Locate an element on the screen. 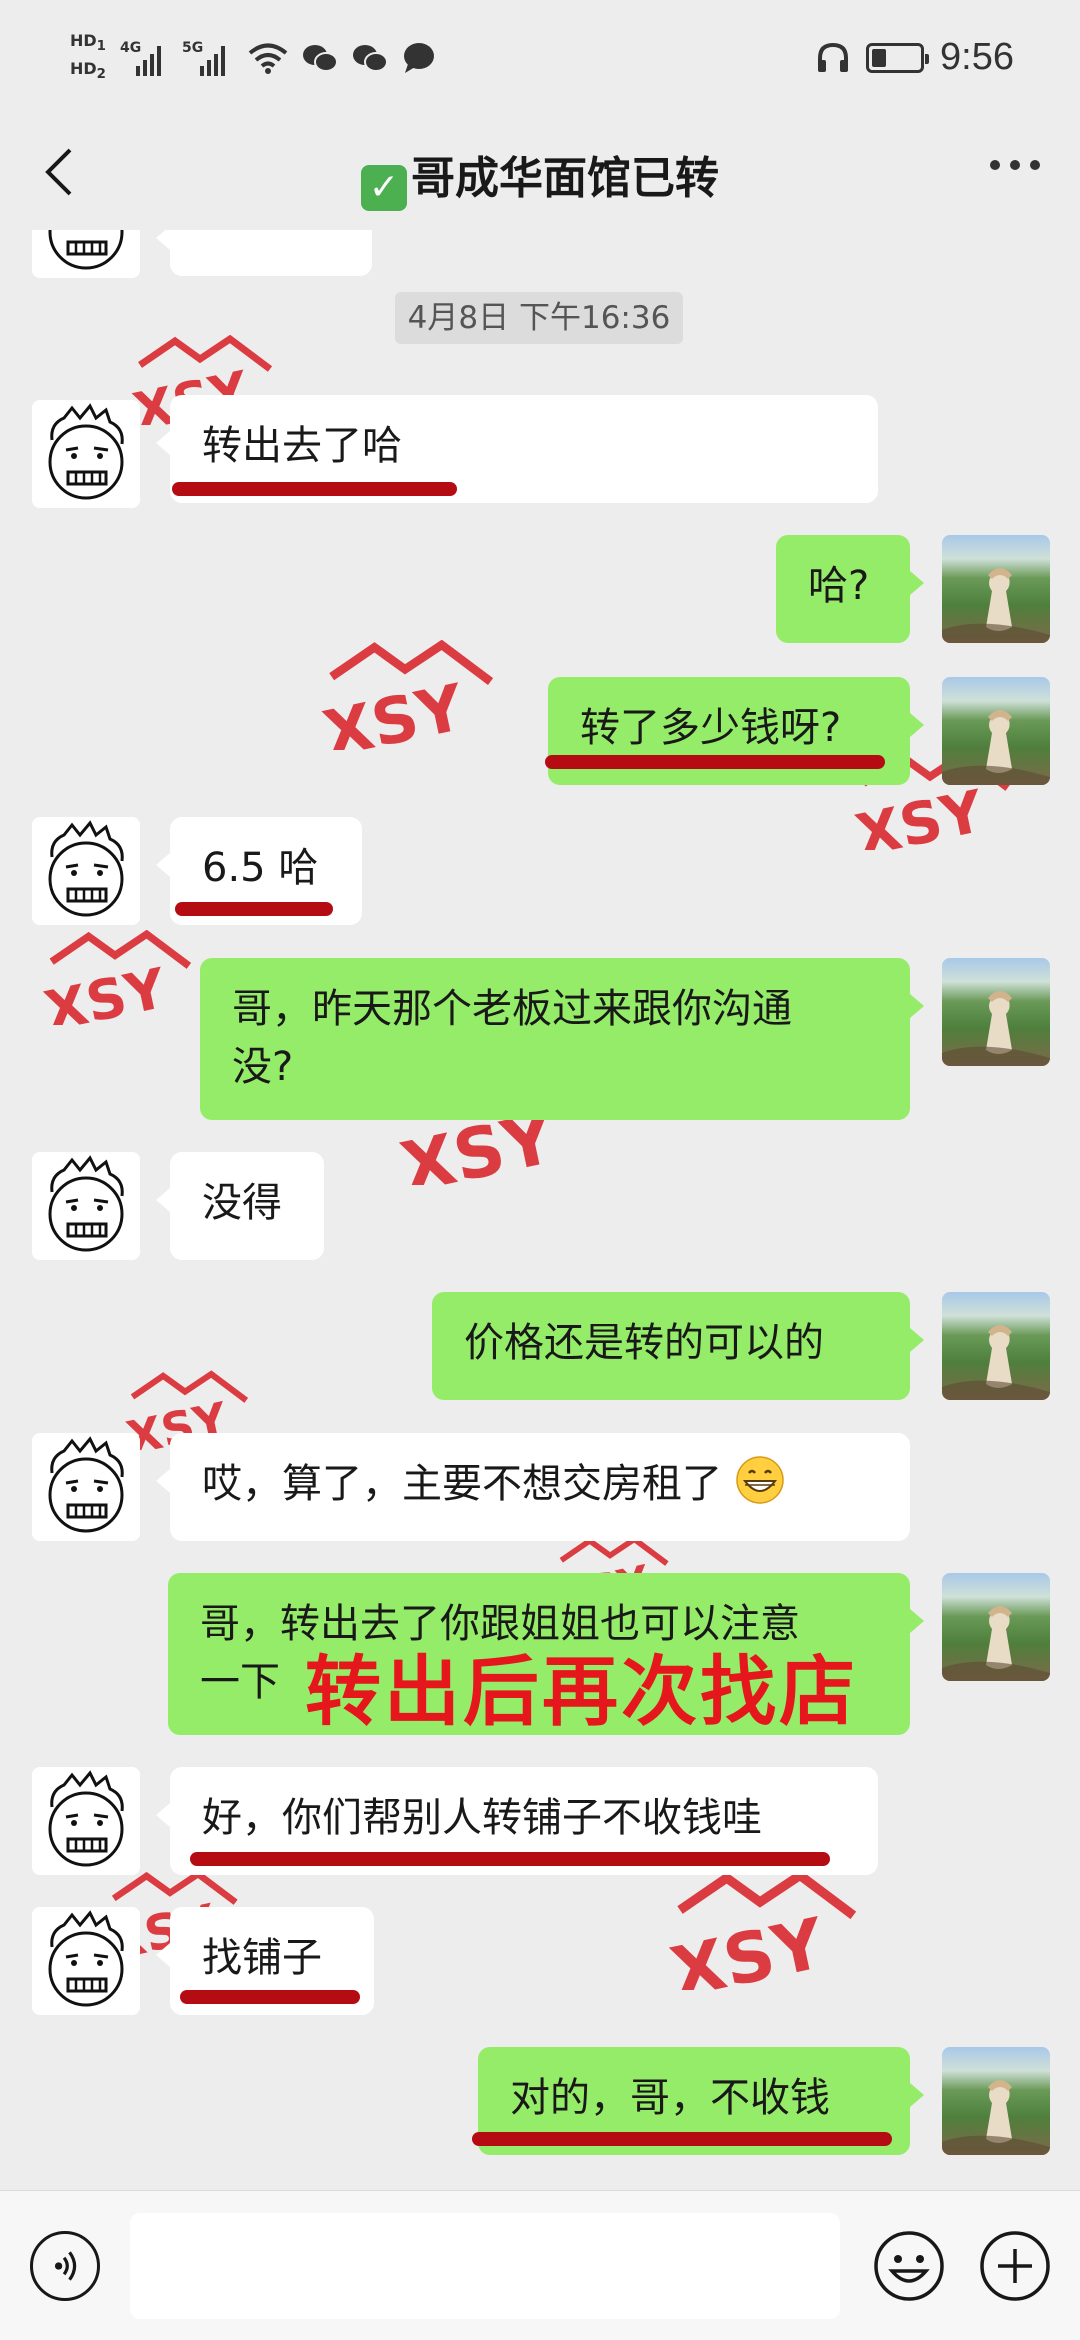 The image size is (1080, 2340). message-text: 哎，算了，主要不想交房租了 is located at coordinates (462, 1484).